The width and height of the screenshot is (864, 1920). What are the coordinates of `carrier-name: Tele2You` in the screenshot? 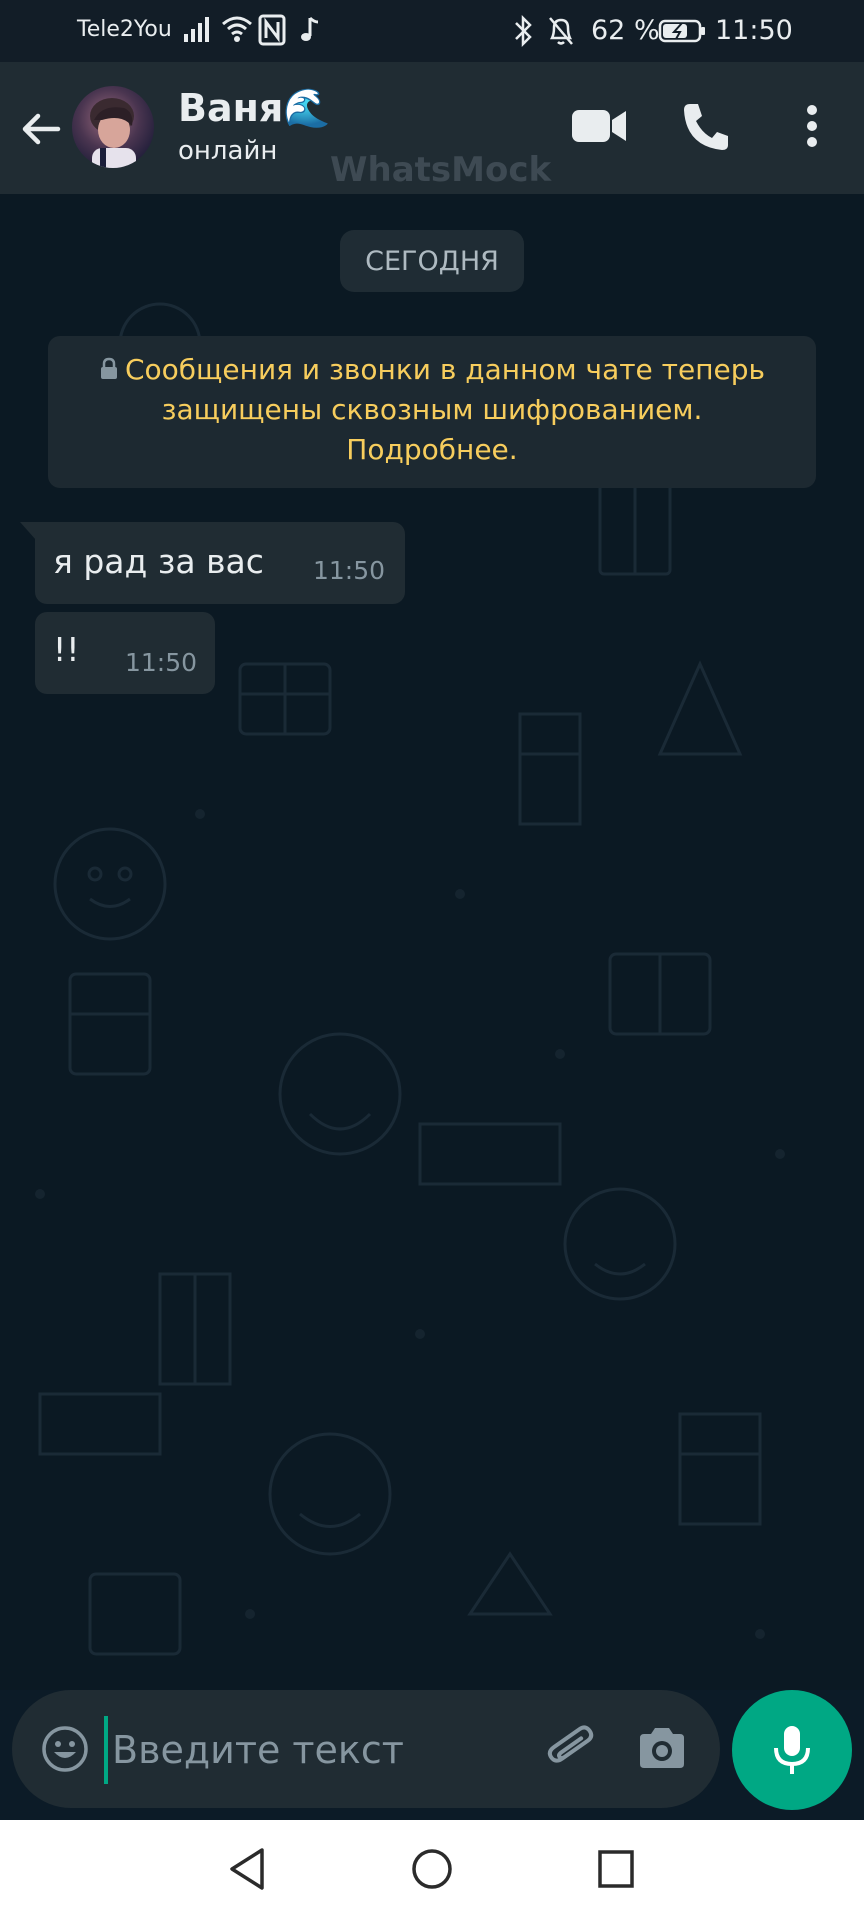 It's located at (124, 29).